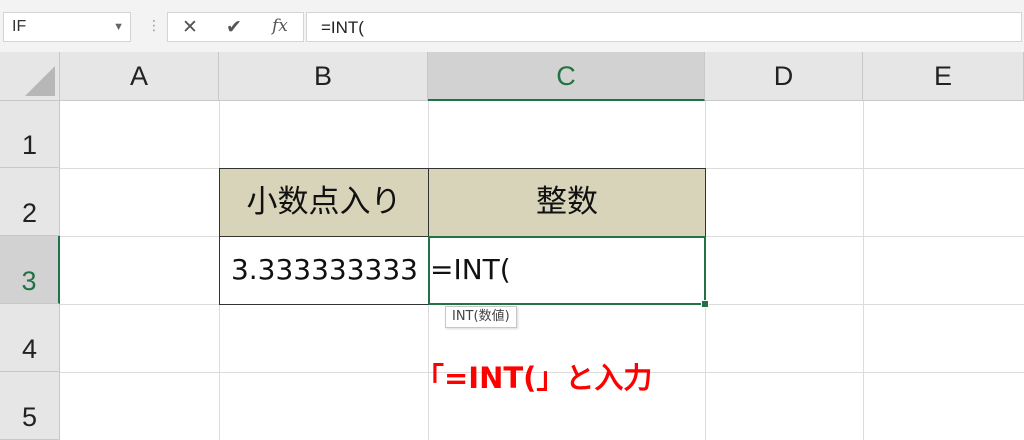 Image resolution: width=1024 pixels, height=440 pixels. I want to click on enter-icon: ✔, so click(234, 27).